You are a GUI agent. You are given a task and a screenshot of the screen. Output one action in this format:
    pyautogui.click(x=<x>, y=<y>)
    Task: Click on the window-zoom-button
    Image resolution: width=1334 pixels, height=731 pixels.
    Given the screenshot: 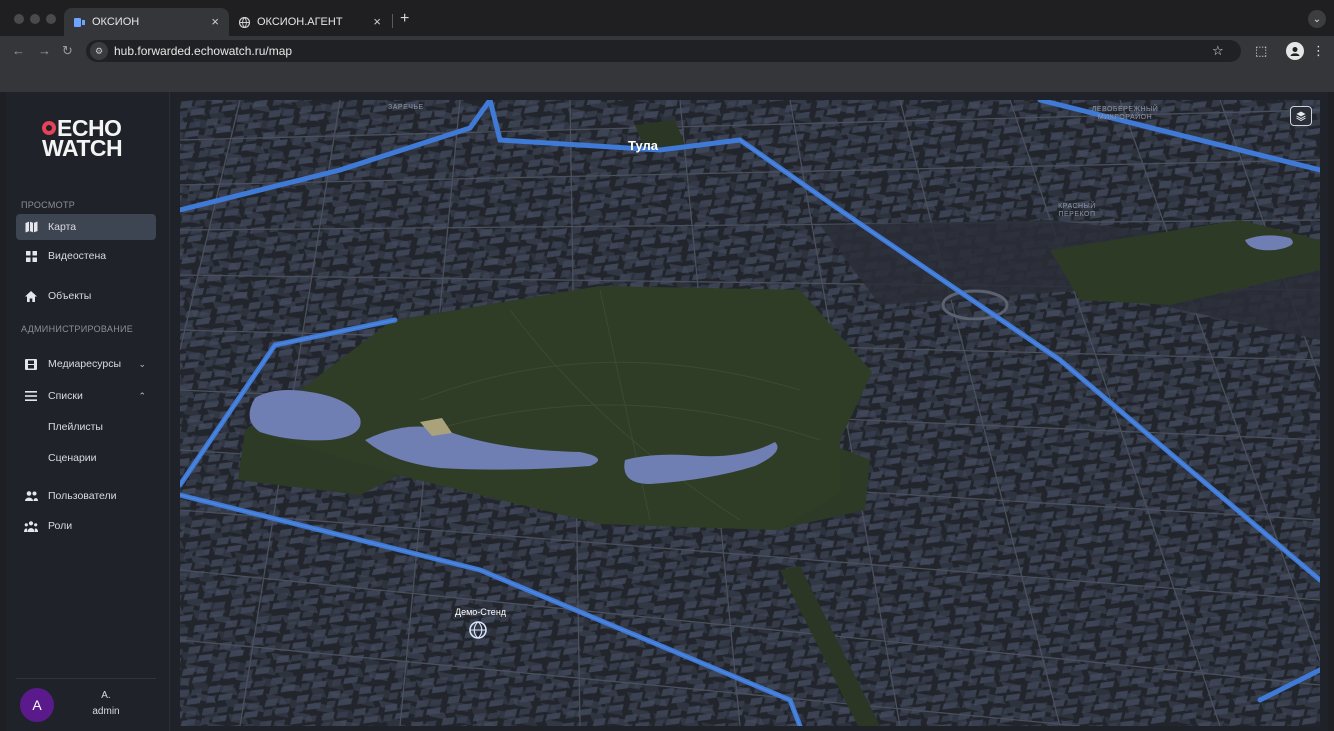 What is the action you would take?
    pyautogui.click(x=51, y=19)
    